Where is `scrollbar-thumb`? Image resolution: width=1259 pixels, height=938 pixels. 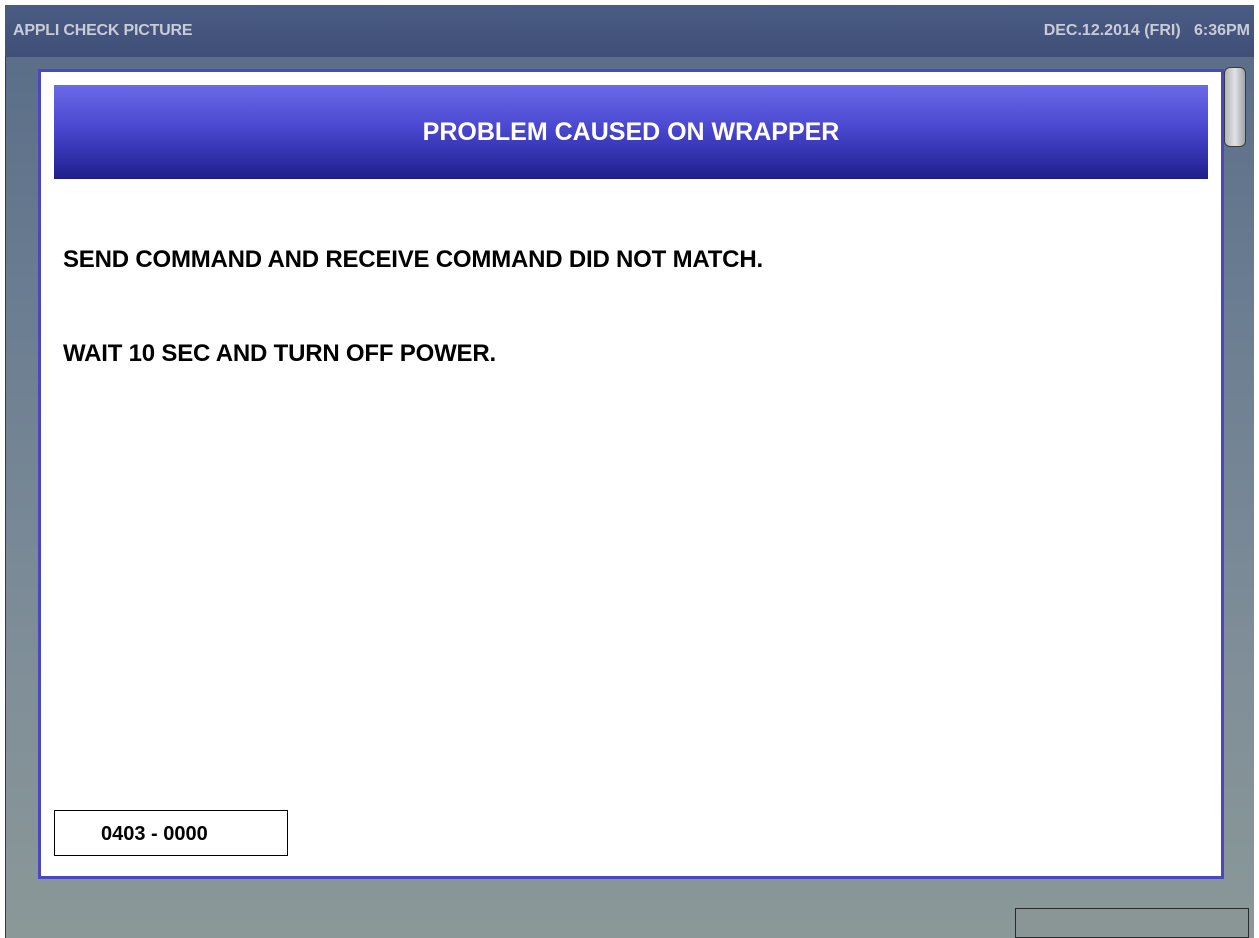 scrollbar-thumb is located at coordinates (1235, 107).